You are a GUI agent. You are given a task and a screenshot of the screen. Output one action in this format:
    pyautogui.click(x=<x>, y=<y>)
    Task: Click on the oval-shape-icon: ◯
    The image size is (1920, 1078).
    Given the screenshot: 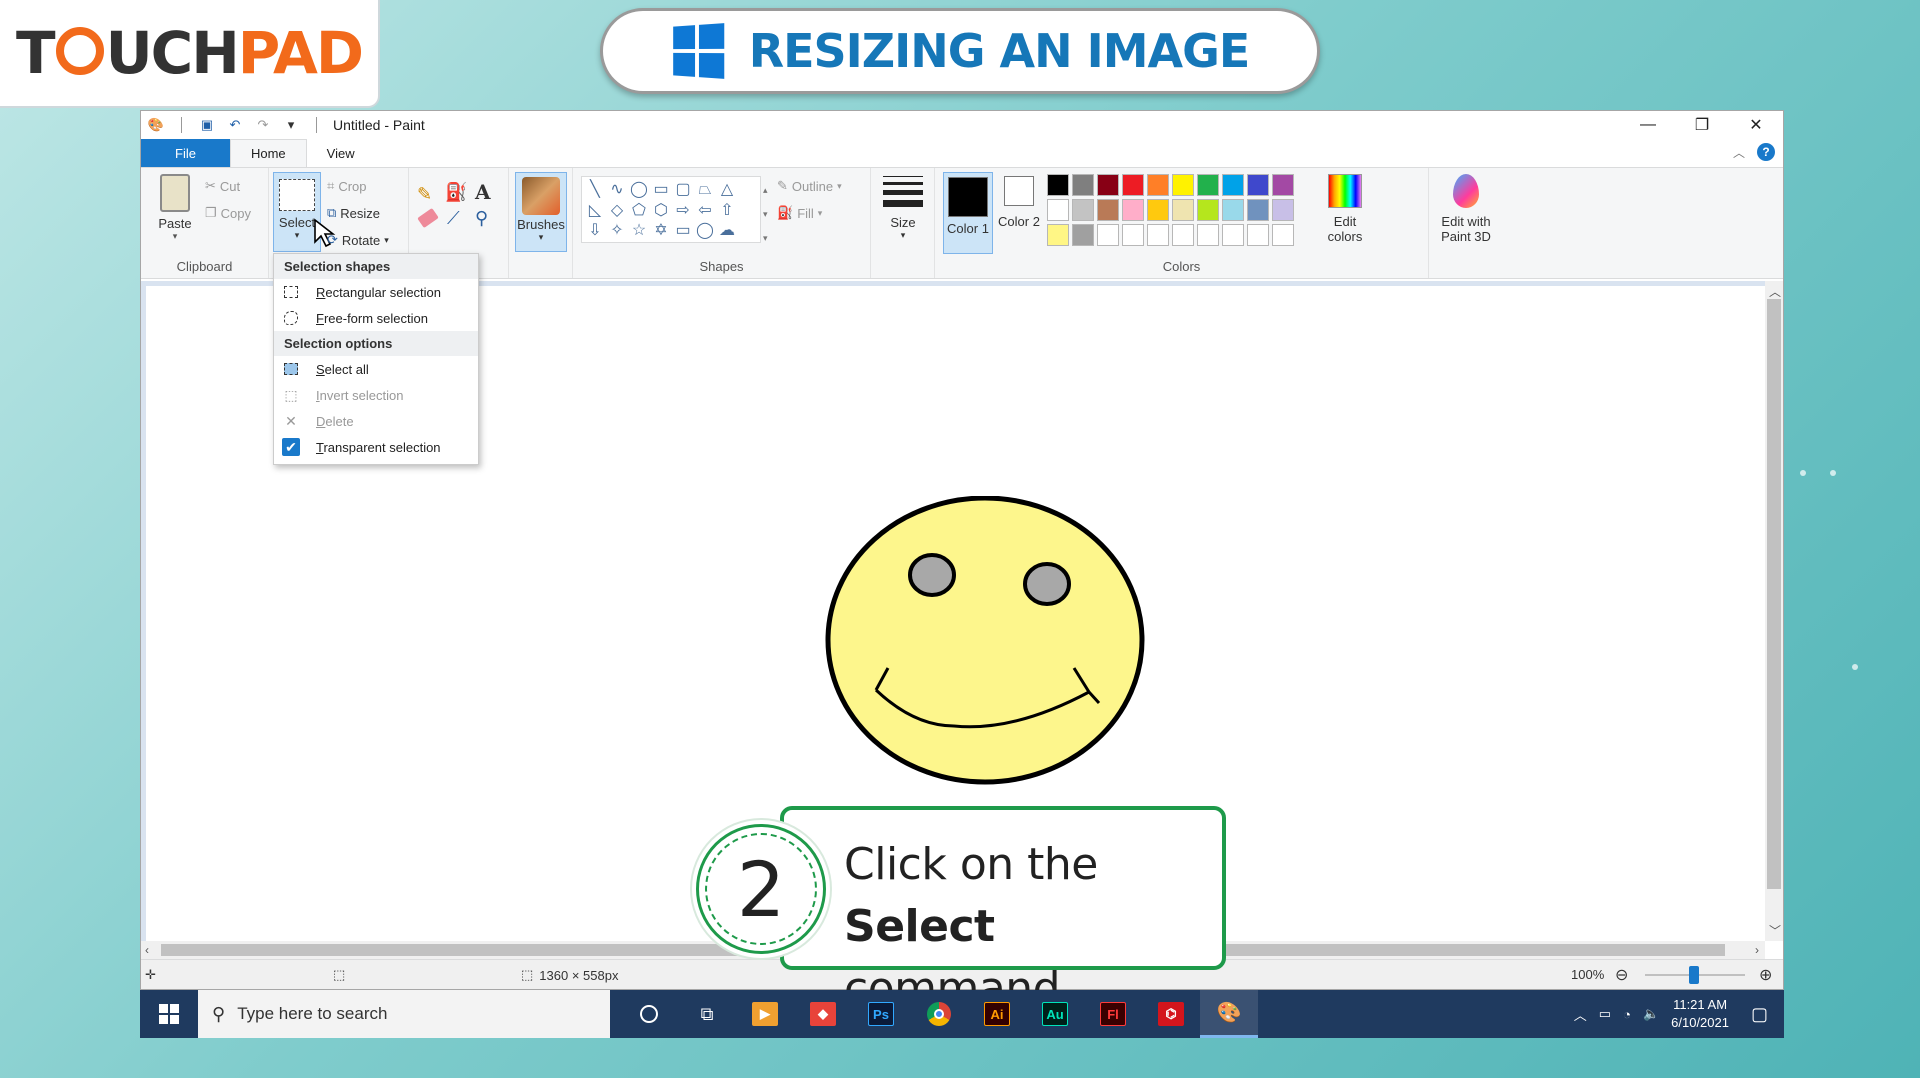 What is the action you would take?
    pyautogui.click(x=639, y=189)
    